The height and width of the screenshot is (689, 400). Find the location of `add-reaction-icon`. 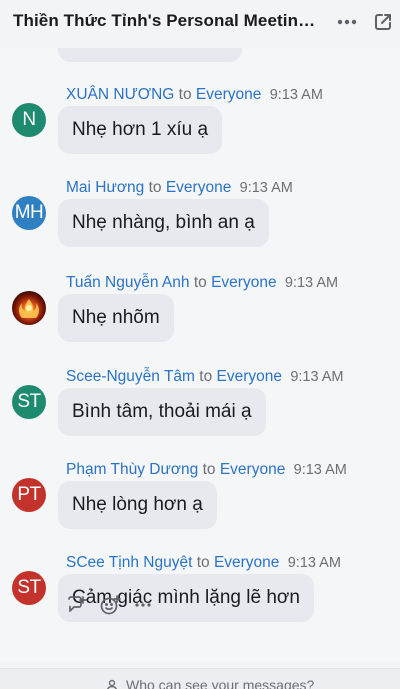

add-reaction-icon is located at coordinates (110, 605).